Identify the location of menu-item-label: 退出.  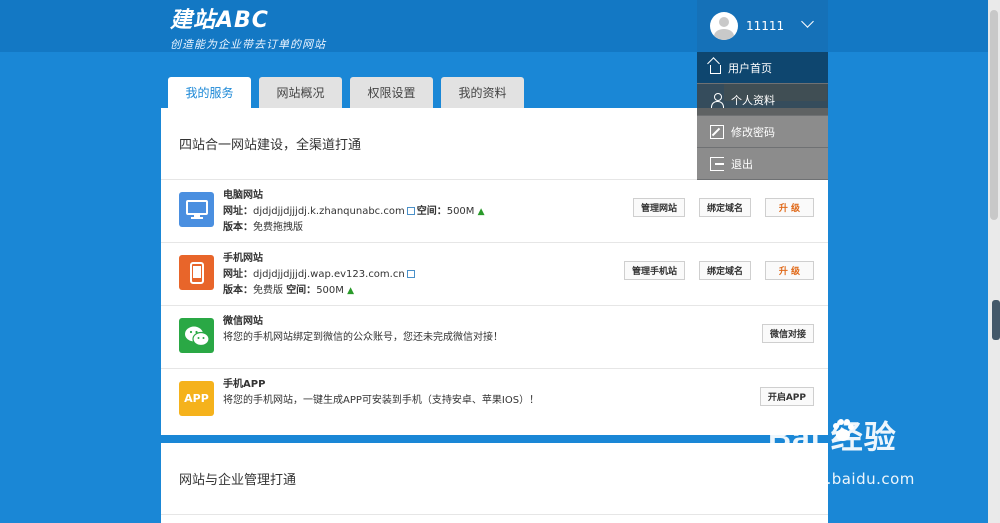
(742, 164).